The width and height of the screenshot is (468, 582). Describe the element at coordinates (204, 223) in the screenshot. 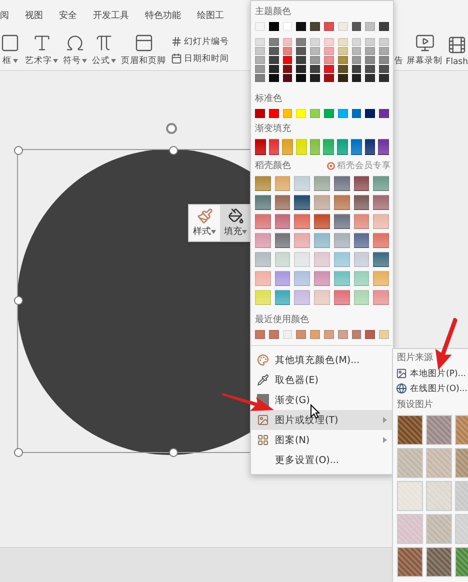

I see `toolbar-button: 样式` at that location.